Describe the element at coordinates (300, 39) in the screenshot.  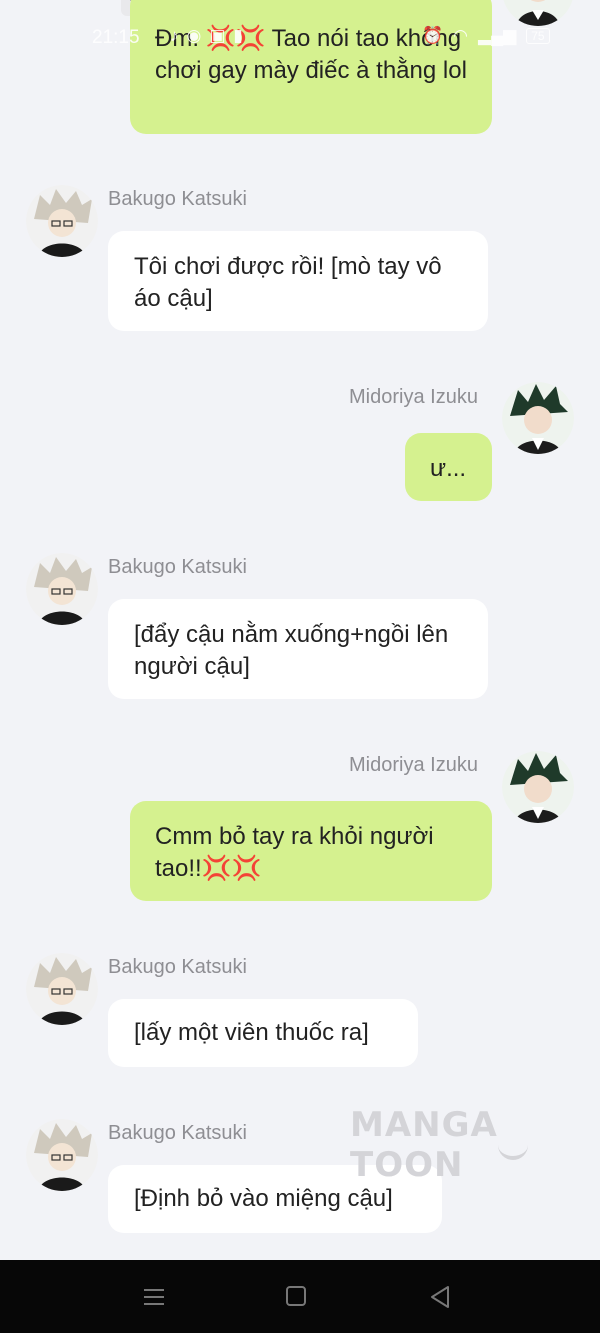
I see `status-bar: 21:15 ♪ ◉ ▣ ▮ ⏰ ◠ ▂▄▆ 75` at that location.